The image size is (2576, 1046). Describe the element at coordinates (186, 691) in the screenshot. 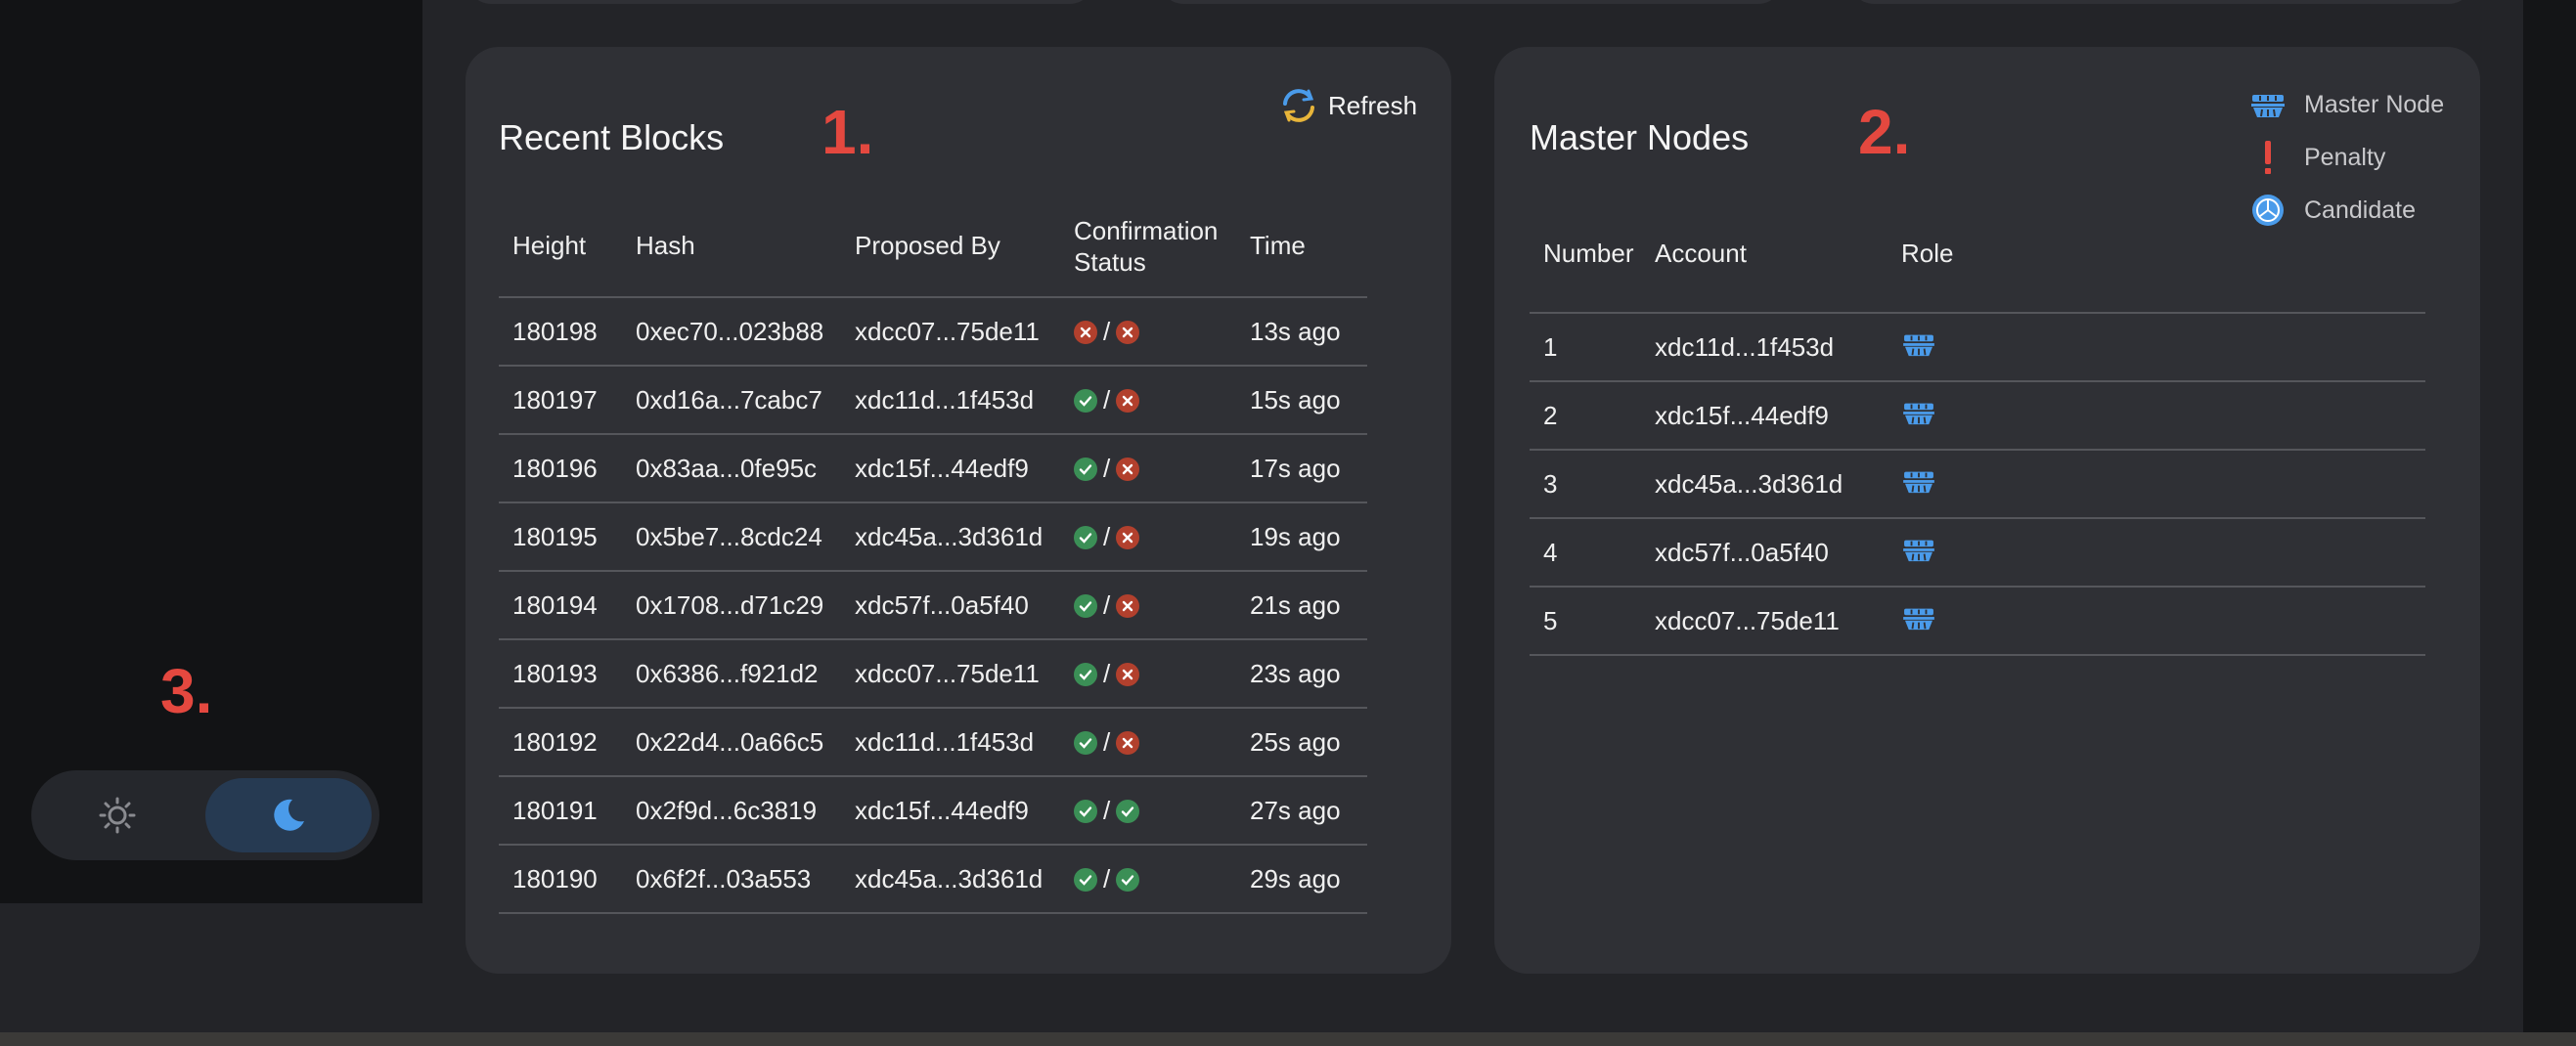

I see `annotation-3: 3.` at that location.